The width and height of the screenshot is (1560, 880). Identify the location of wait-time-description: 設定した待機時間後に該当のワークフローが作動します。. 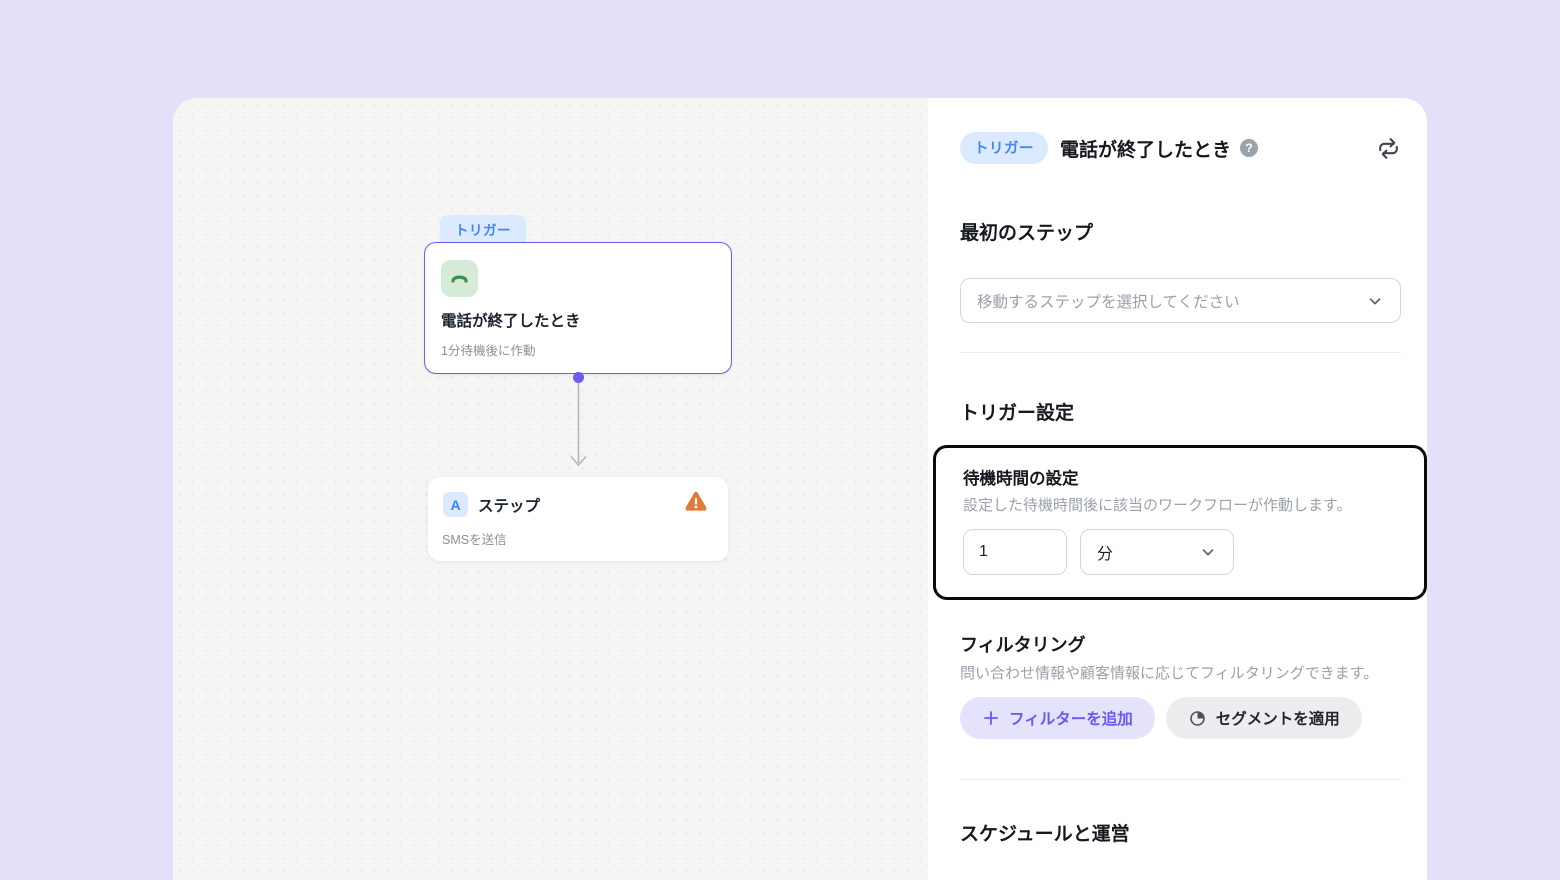
(1157, 505).